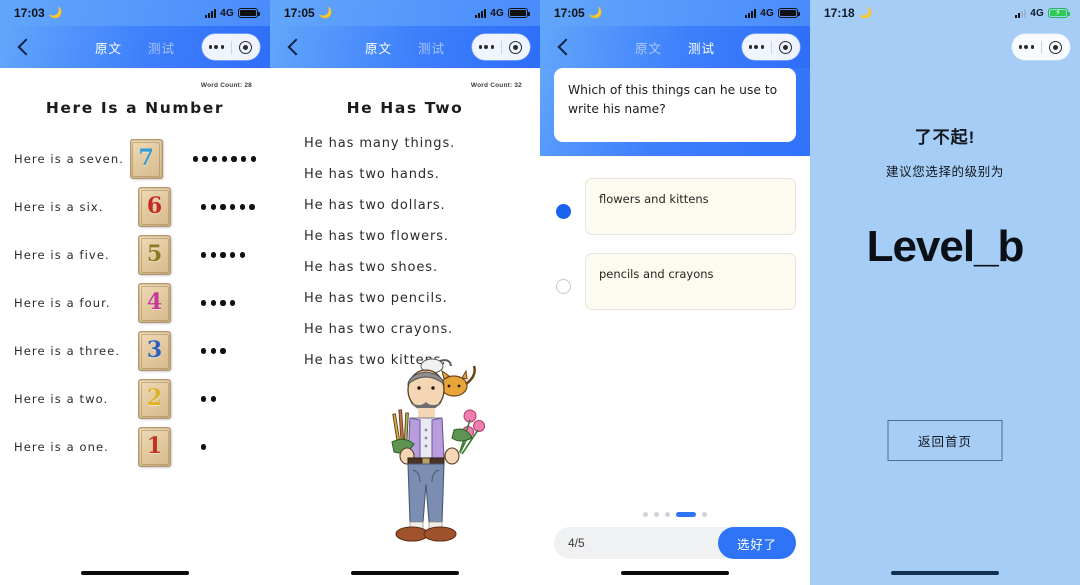 The image size is (1080, 585). Describe the element at coordinates (437, 453) in the screenshot. I see `illustration-man-with-things` at that location.